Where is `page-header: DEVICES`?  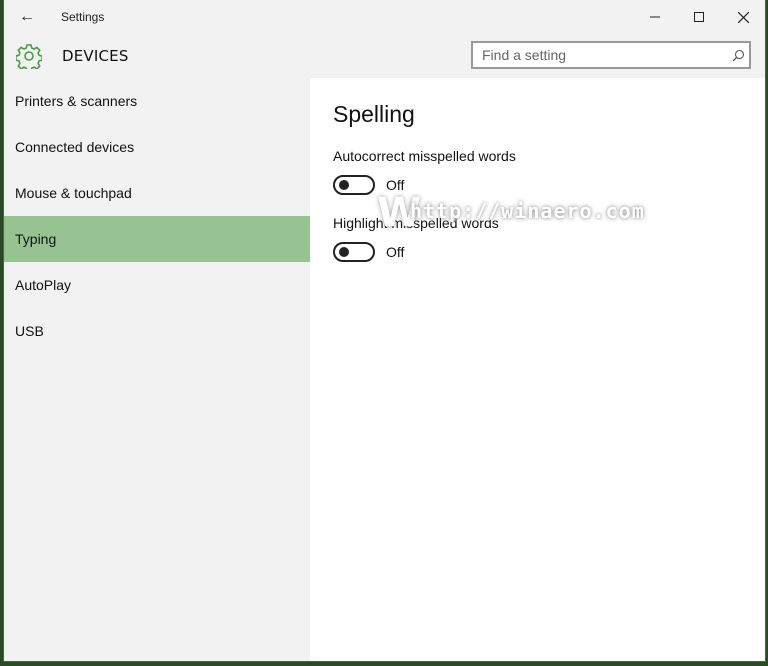 page-header: DEVICES is located at coordinates (384, 56).